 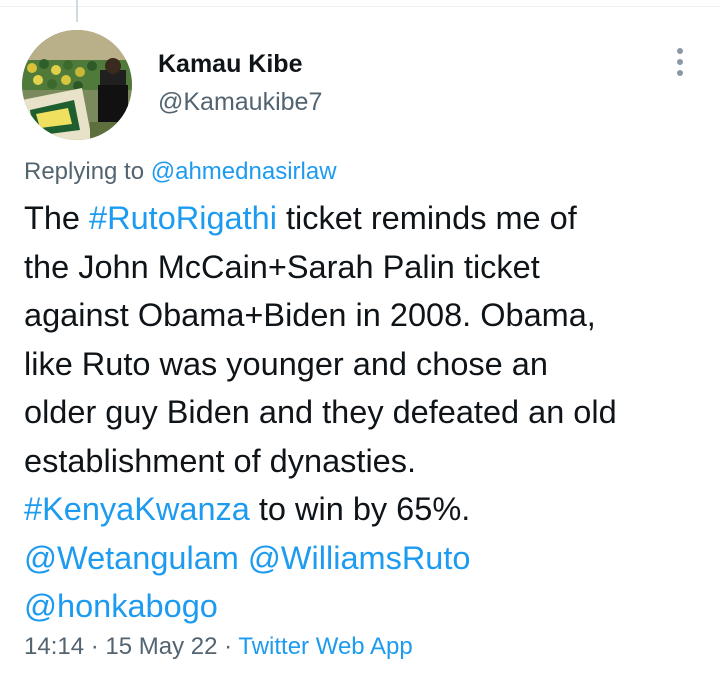 I want to click on mention-williamsruto: @WilliamsRuto, so click(x=359, y=558).